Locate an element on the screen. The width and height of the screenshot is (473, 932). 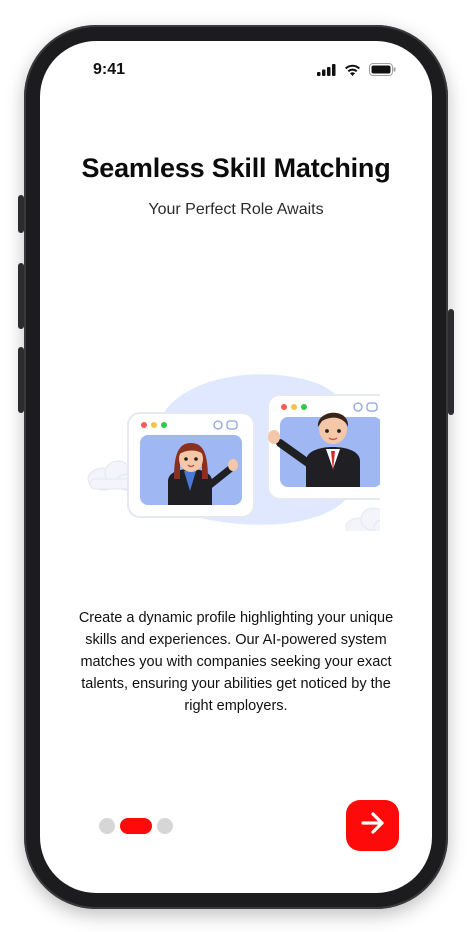
wifi-icon is located at coordinates (352, 72).